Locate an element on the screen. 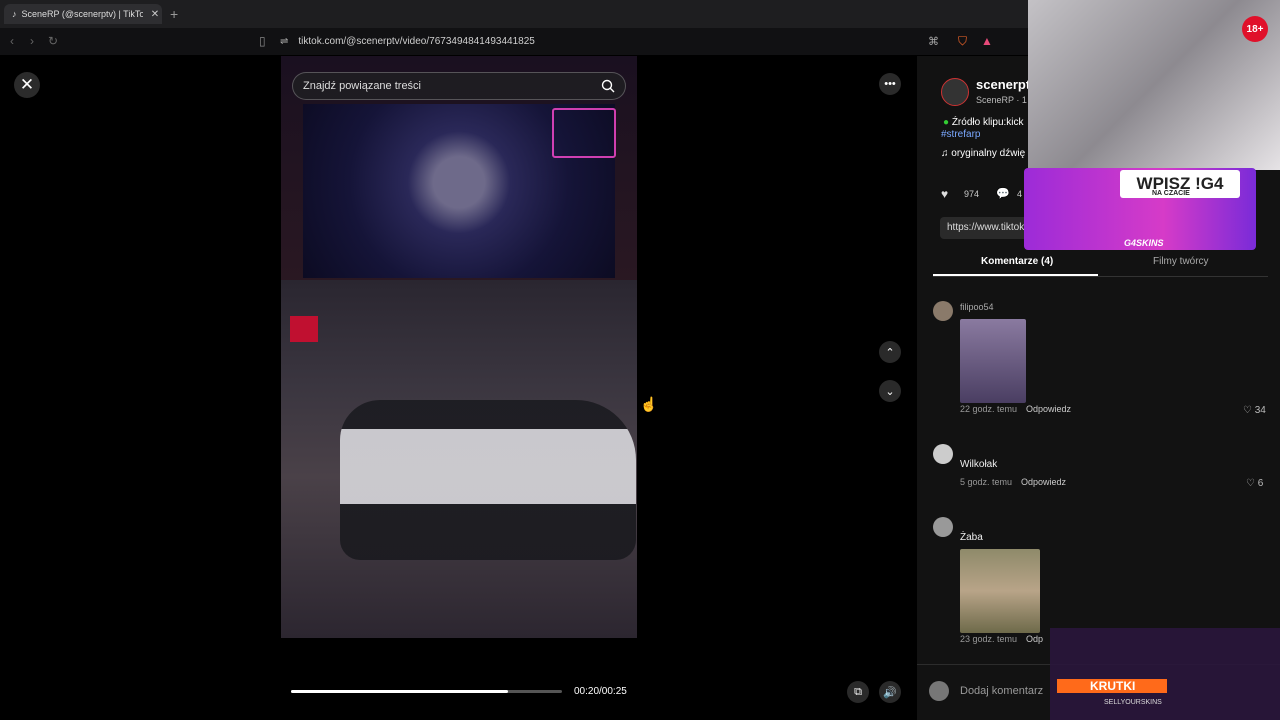 This screenshot has width=1280, height=720. tab-creator-videos: Filmy twórcy is located at coordinates (1181, 261).